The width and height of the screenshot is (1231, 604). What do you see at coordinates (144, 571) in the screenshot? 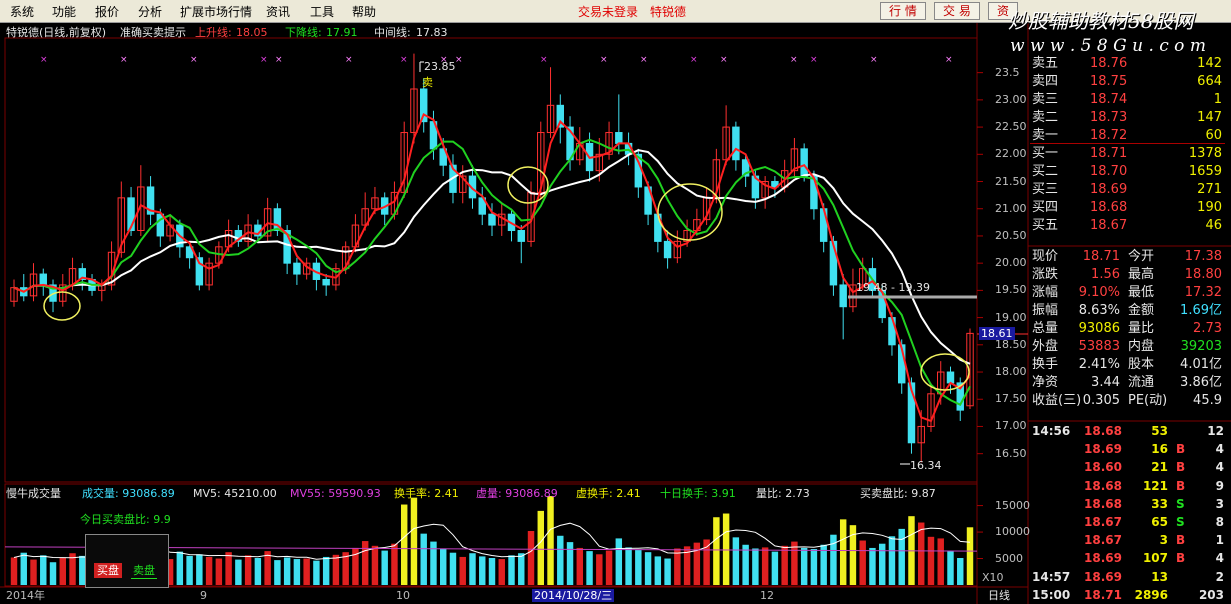
I see `sell-volume-button: 卖盘` at bounding box center [144, 571].